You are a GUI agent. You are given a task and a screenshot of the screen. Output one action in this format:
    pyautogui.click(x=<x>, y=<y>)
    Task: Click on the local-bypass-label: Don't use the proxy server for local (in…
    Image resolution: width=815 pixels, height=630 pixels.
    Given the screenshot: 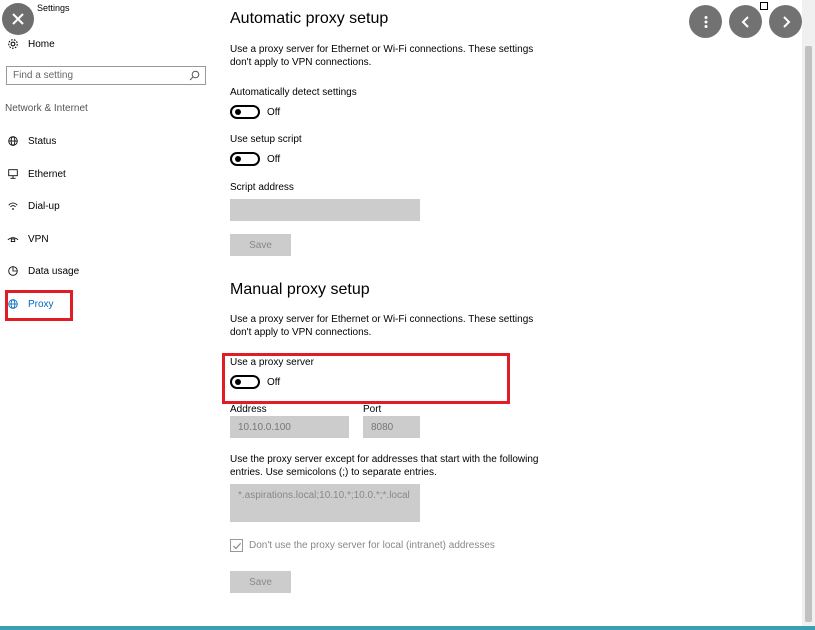 What is the action you would take?
    pyautogui.click(x=372, y=545)
    